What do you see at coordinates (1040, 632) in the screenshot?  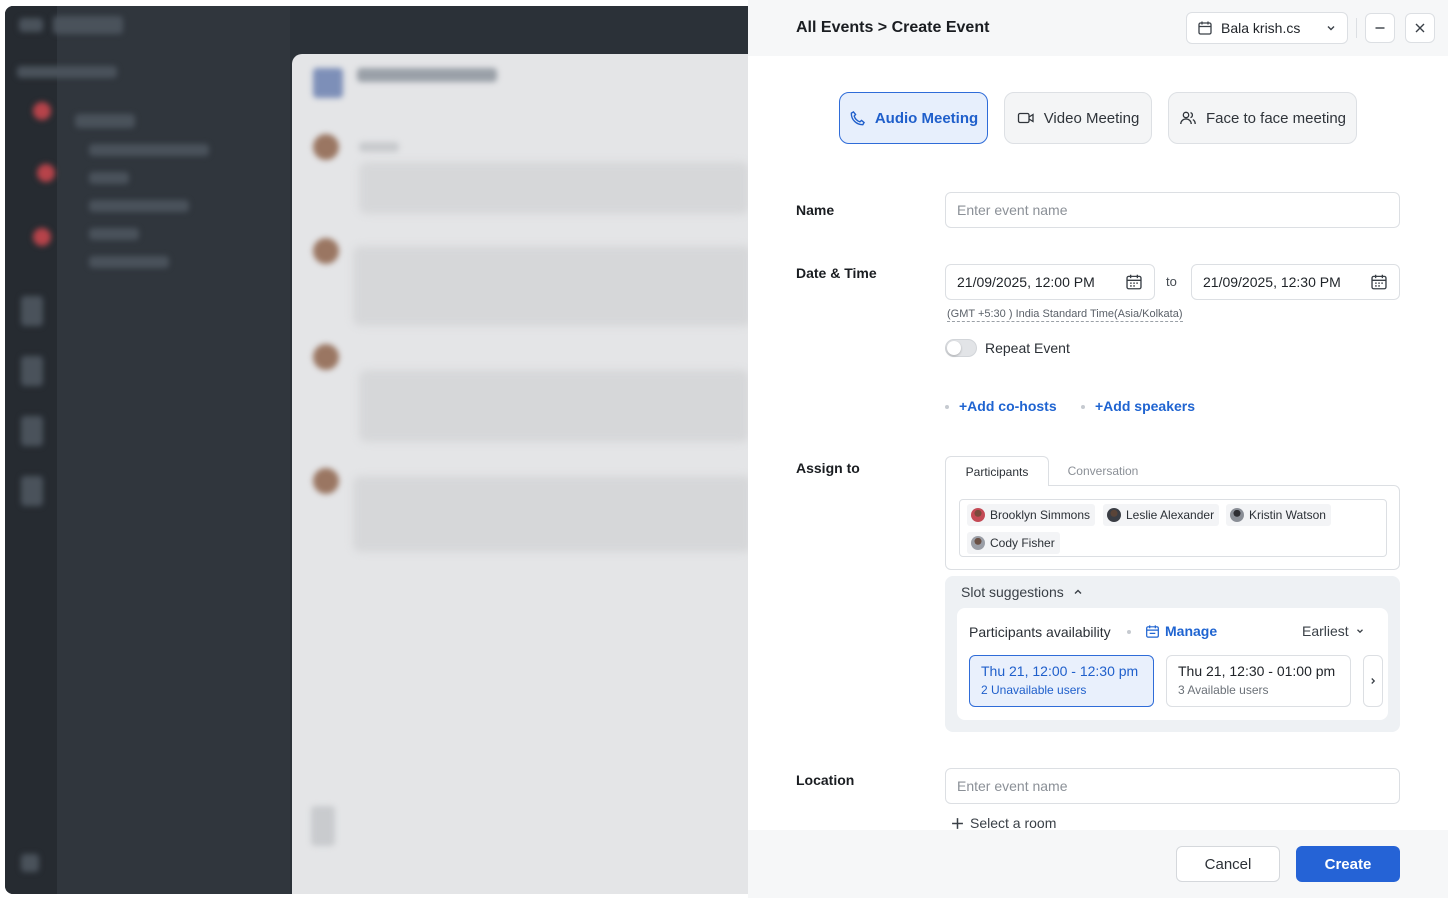 I see `participants-availability-label: Participants availability` at bounding box center [1040, 632].